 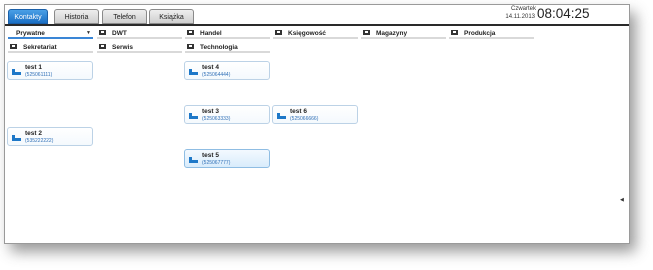 I want to click on clock-date: 14.11.2013, so click(x=520, y=17).